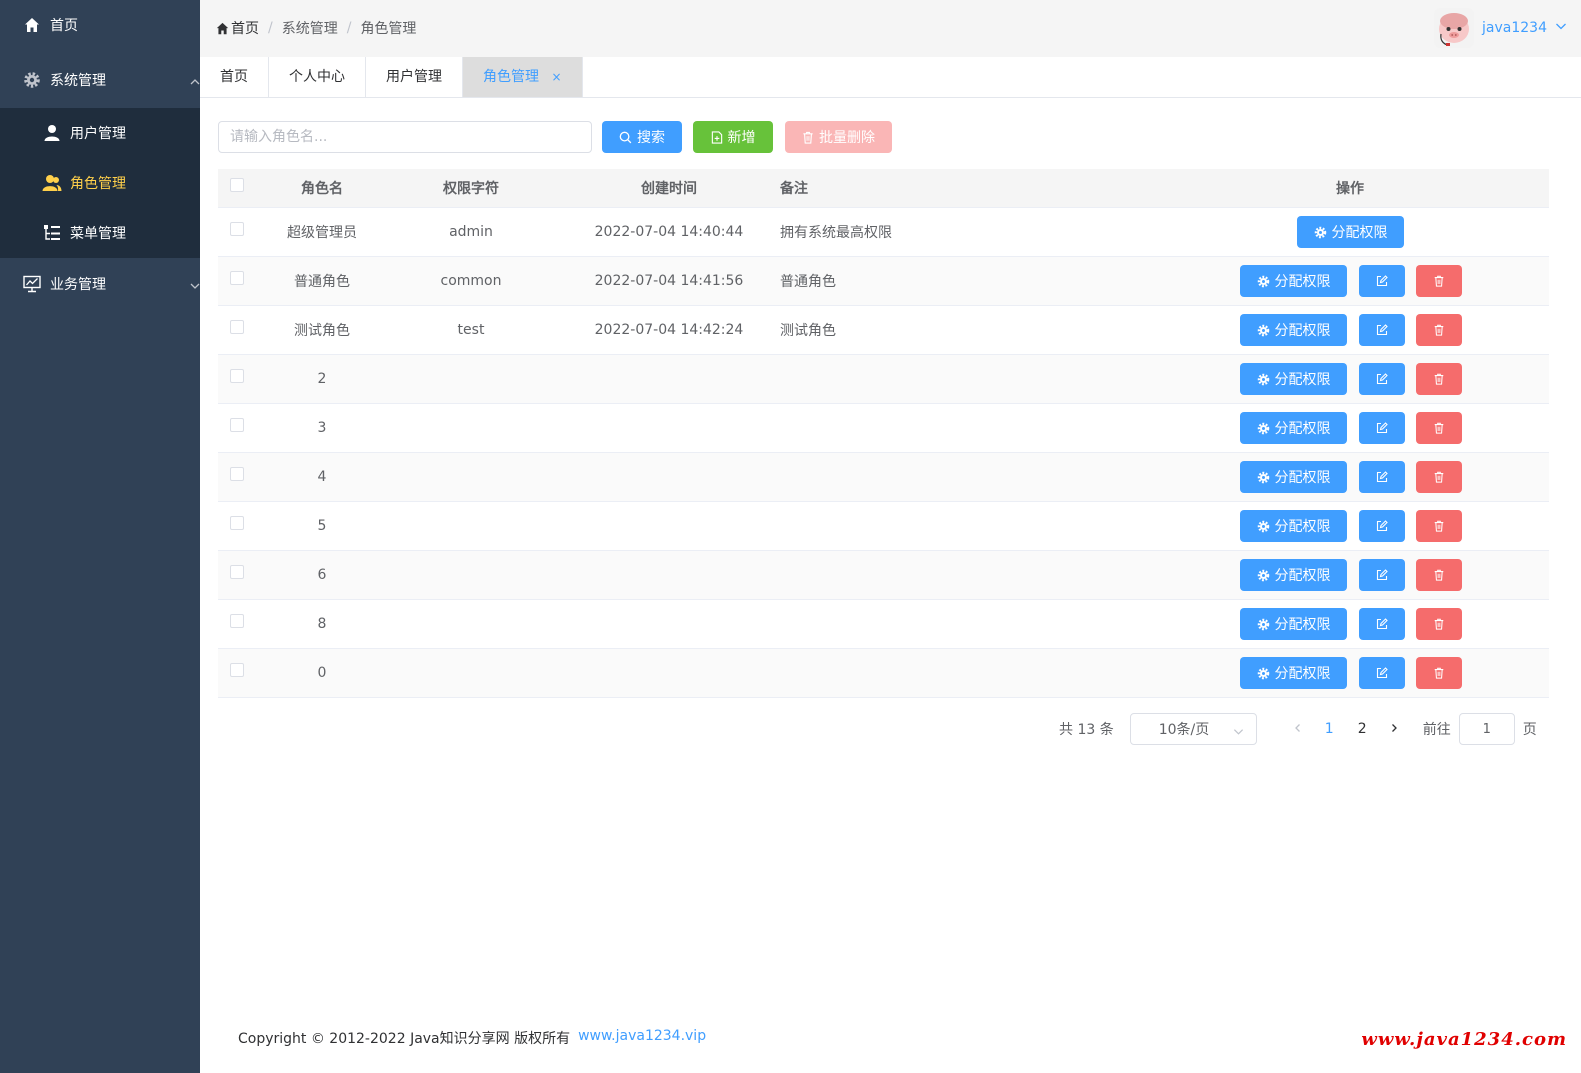  What do you see at coordinates (669, 232) in the screenshot?
I see `cell-create-time: 2022-07-04 14:40:44` at bounding box center [669, 232].